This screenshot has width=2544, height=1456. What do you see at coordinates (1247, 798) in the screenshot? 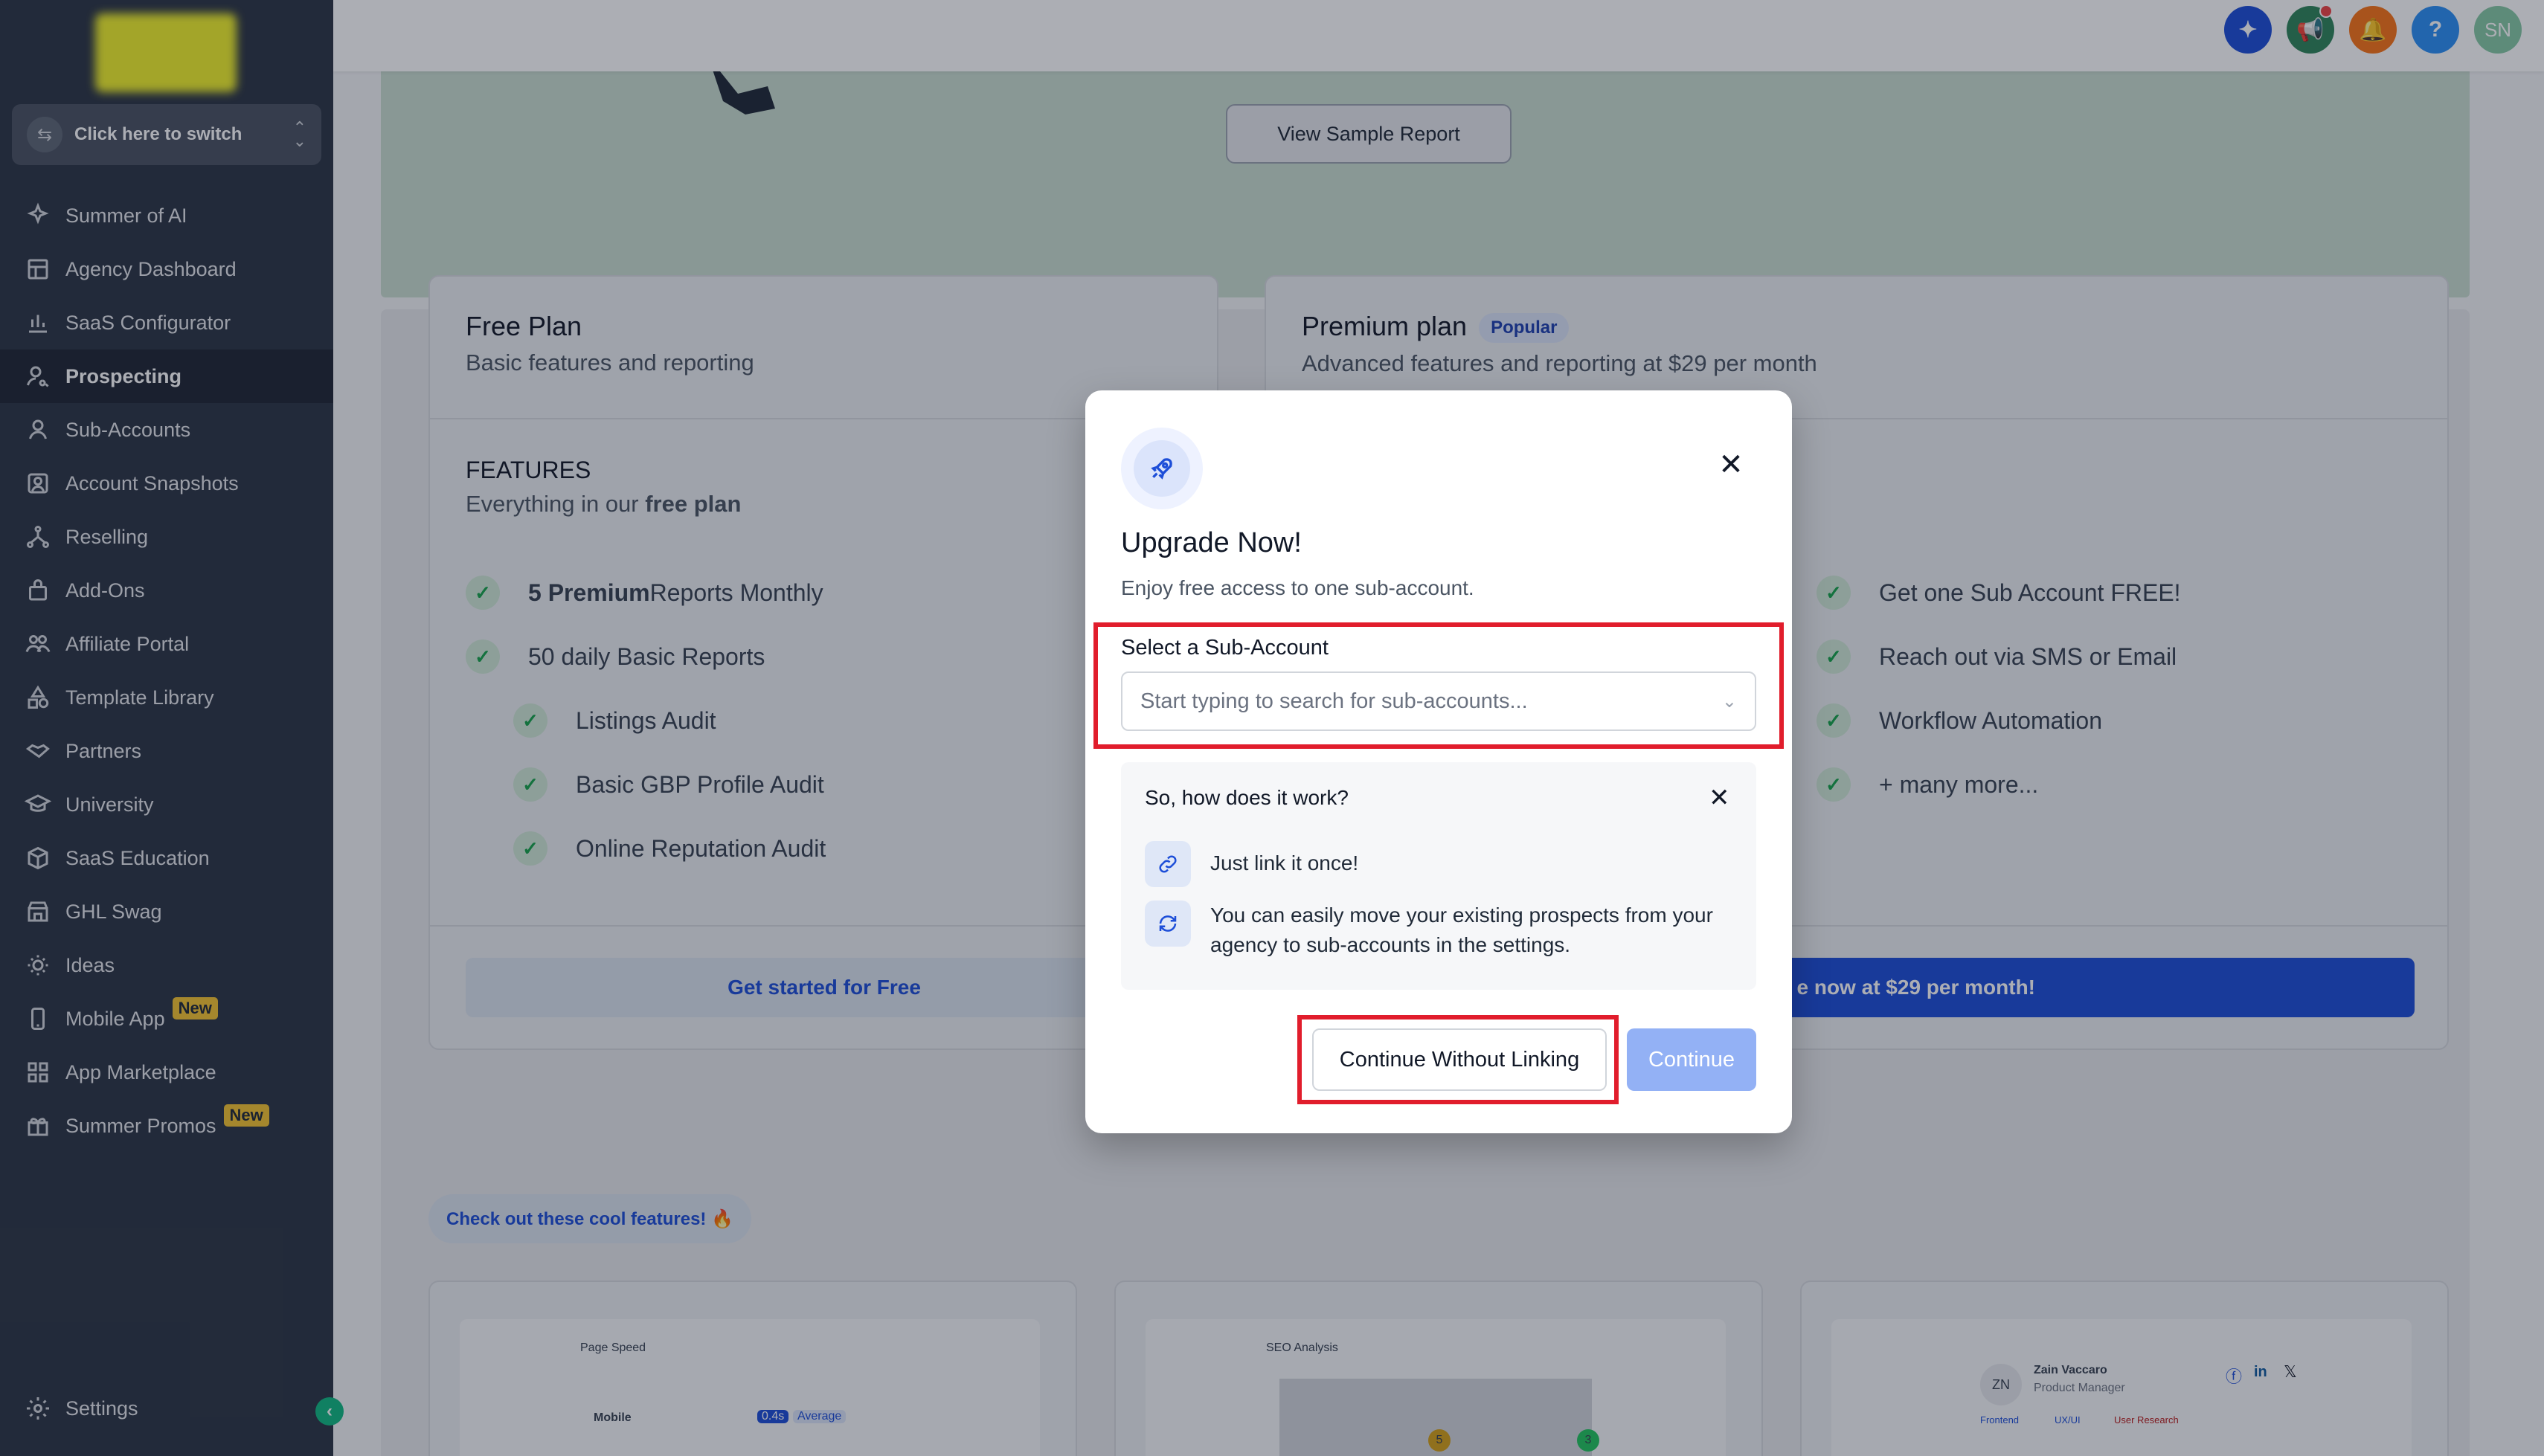
I see `how-it-works-title: So, how does it work?` at bounding box center [1247, 798].